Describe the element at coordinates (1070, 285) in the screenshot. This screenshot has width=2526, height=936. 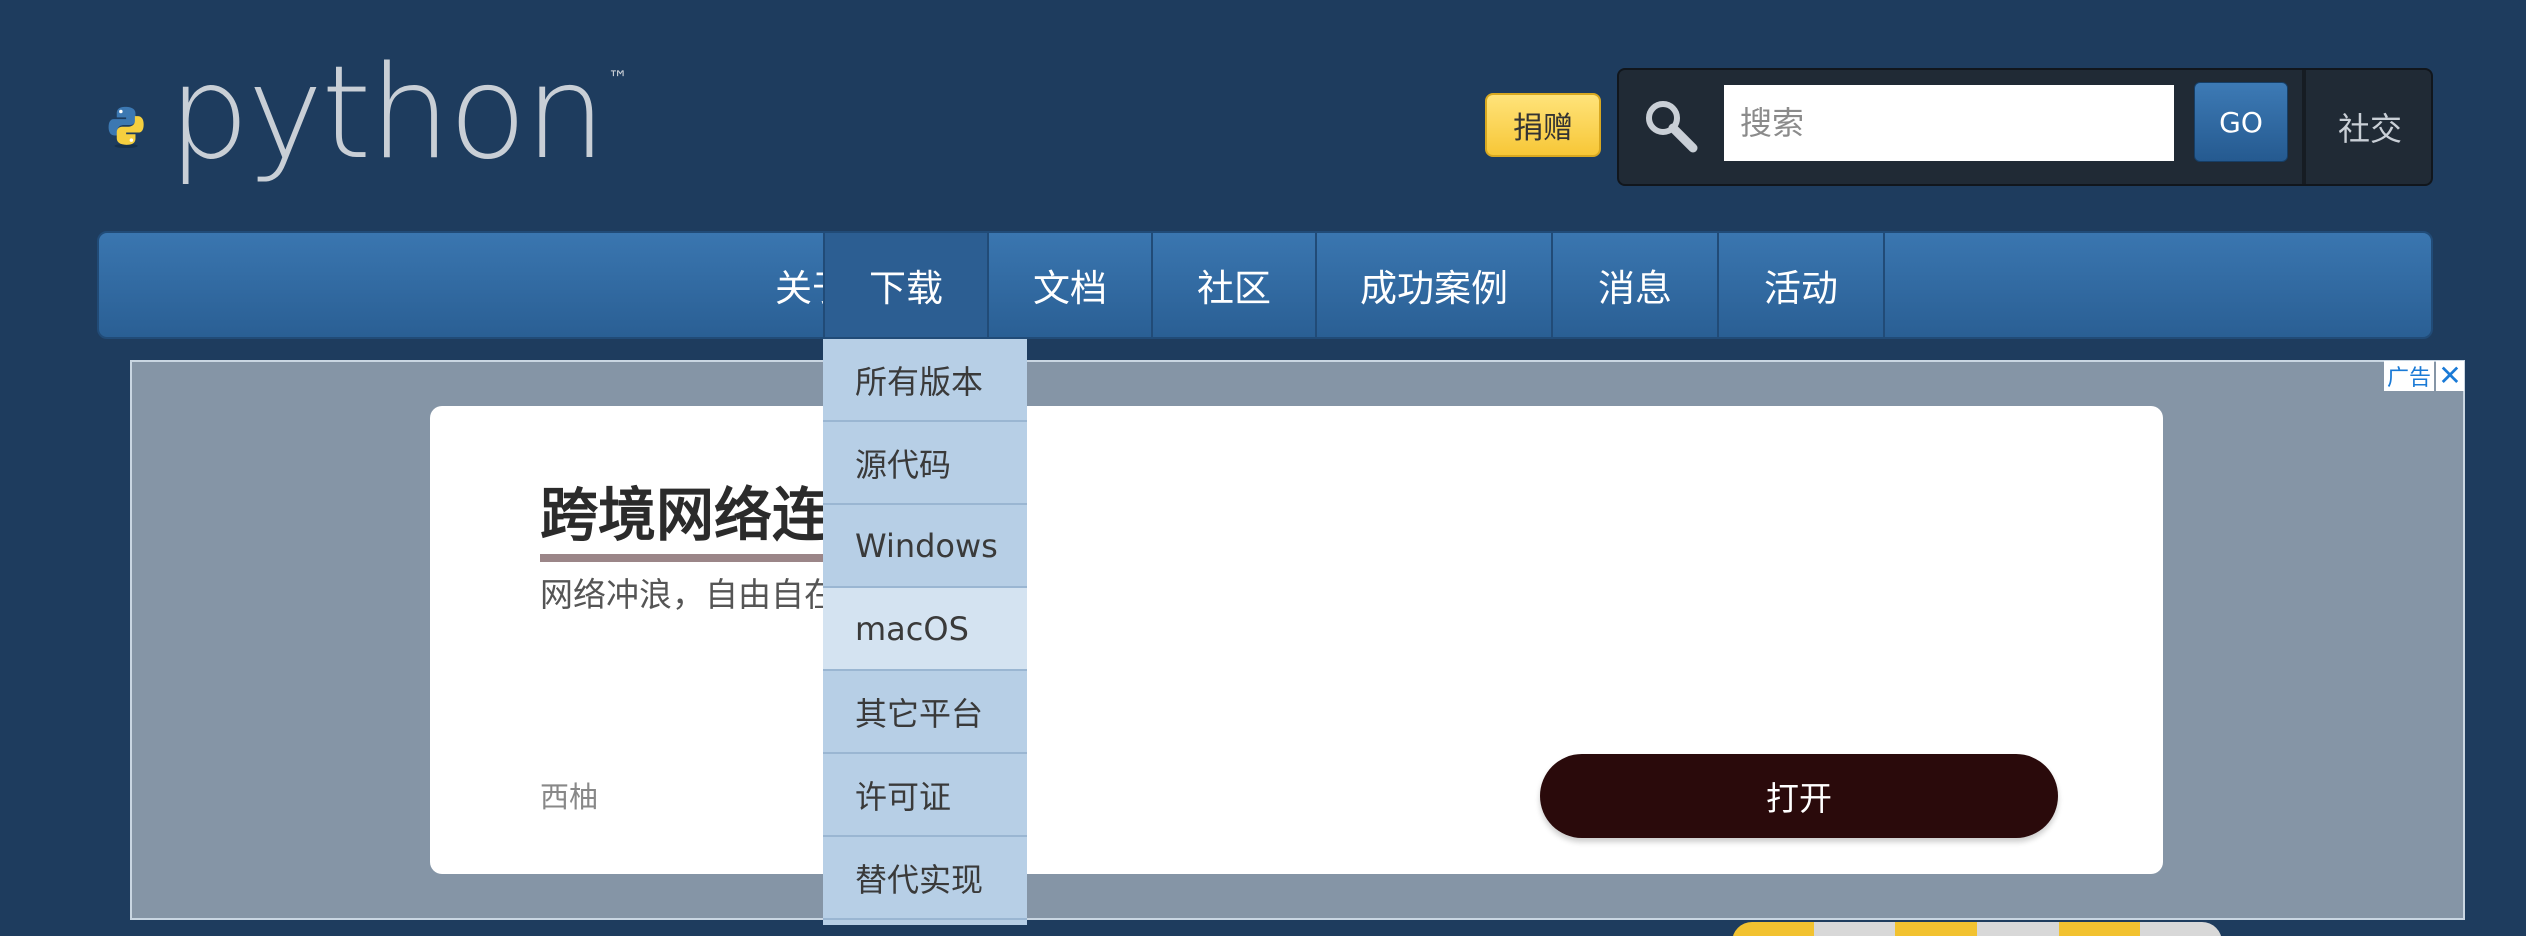
I see `nav-item-docs: 文档` at that location.